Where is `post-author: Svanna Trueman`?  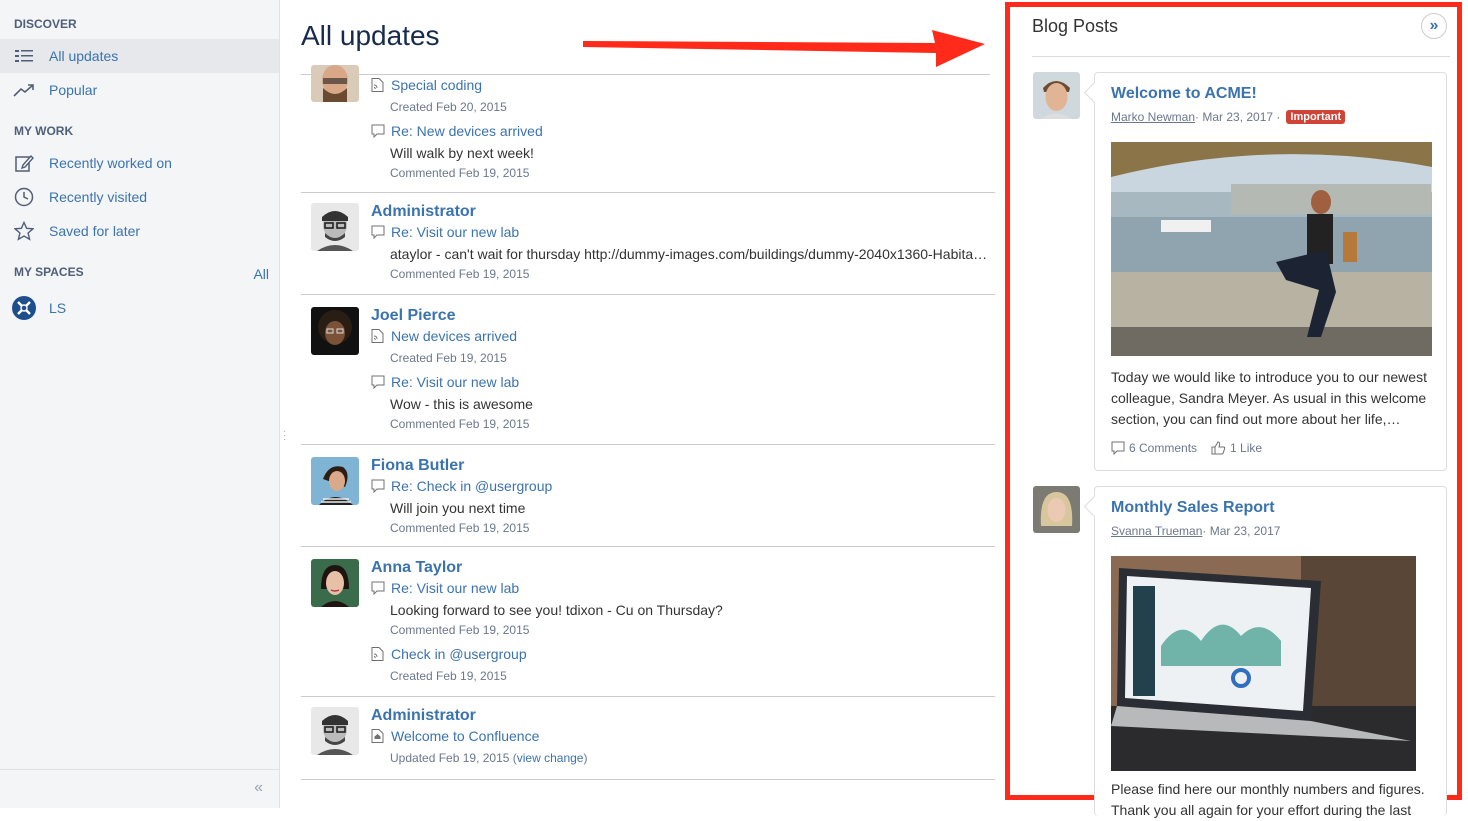 post-author: Svanna Trueman is located at coordinates (1156, 531).